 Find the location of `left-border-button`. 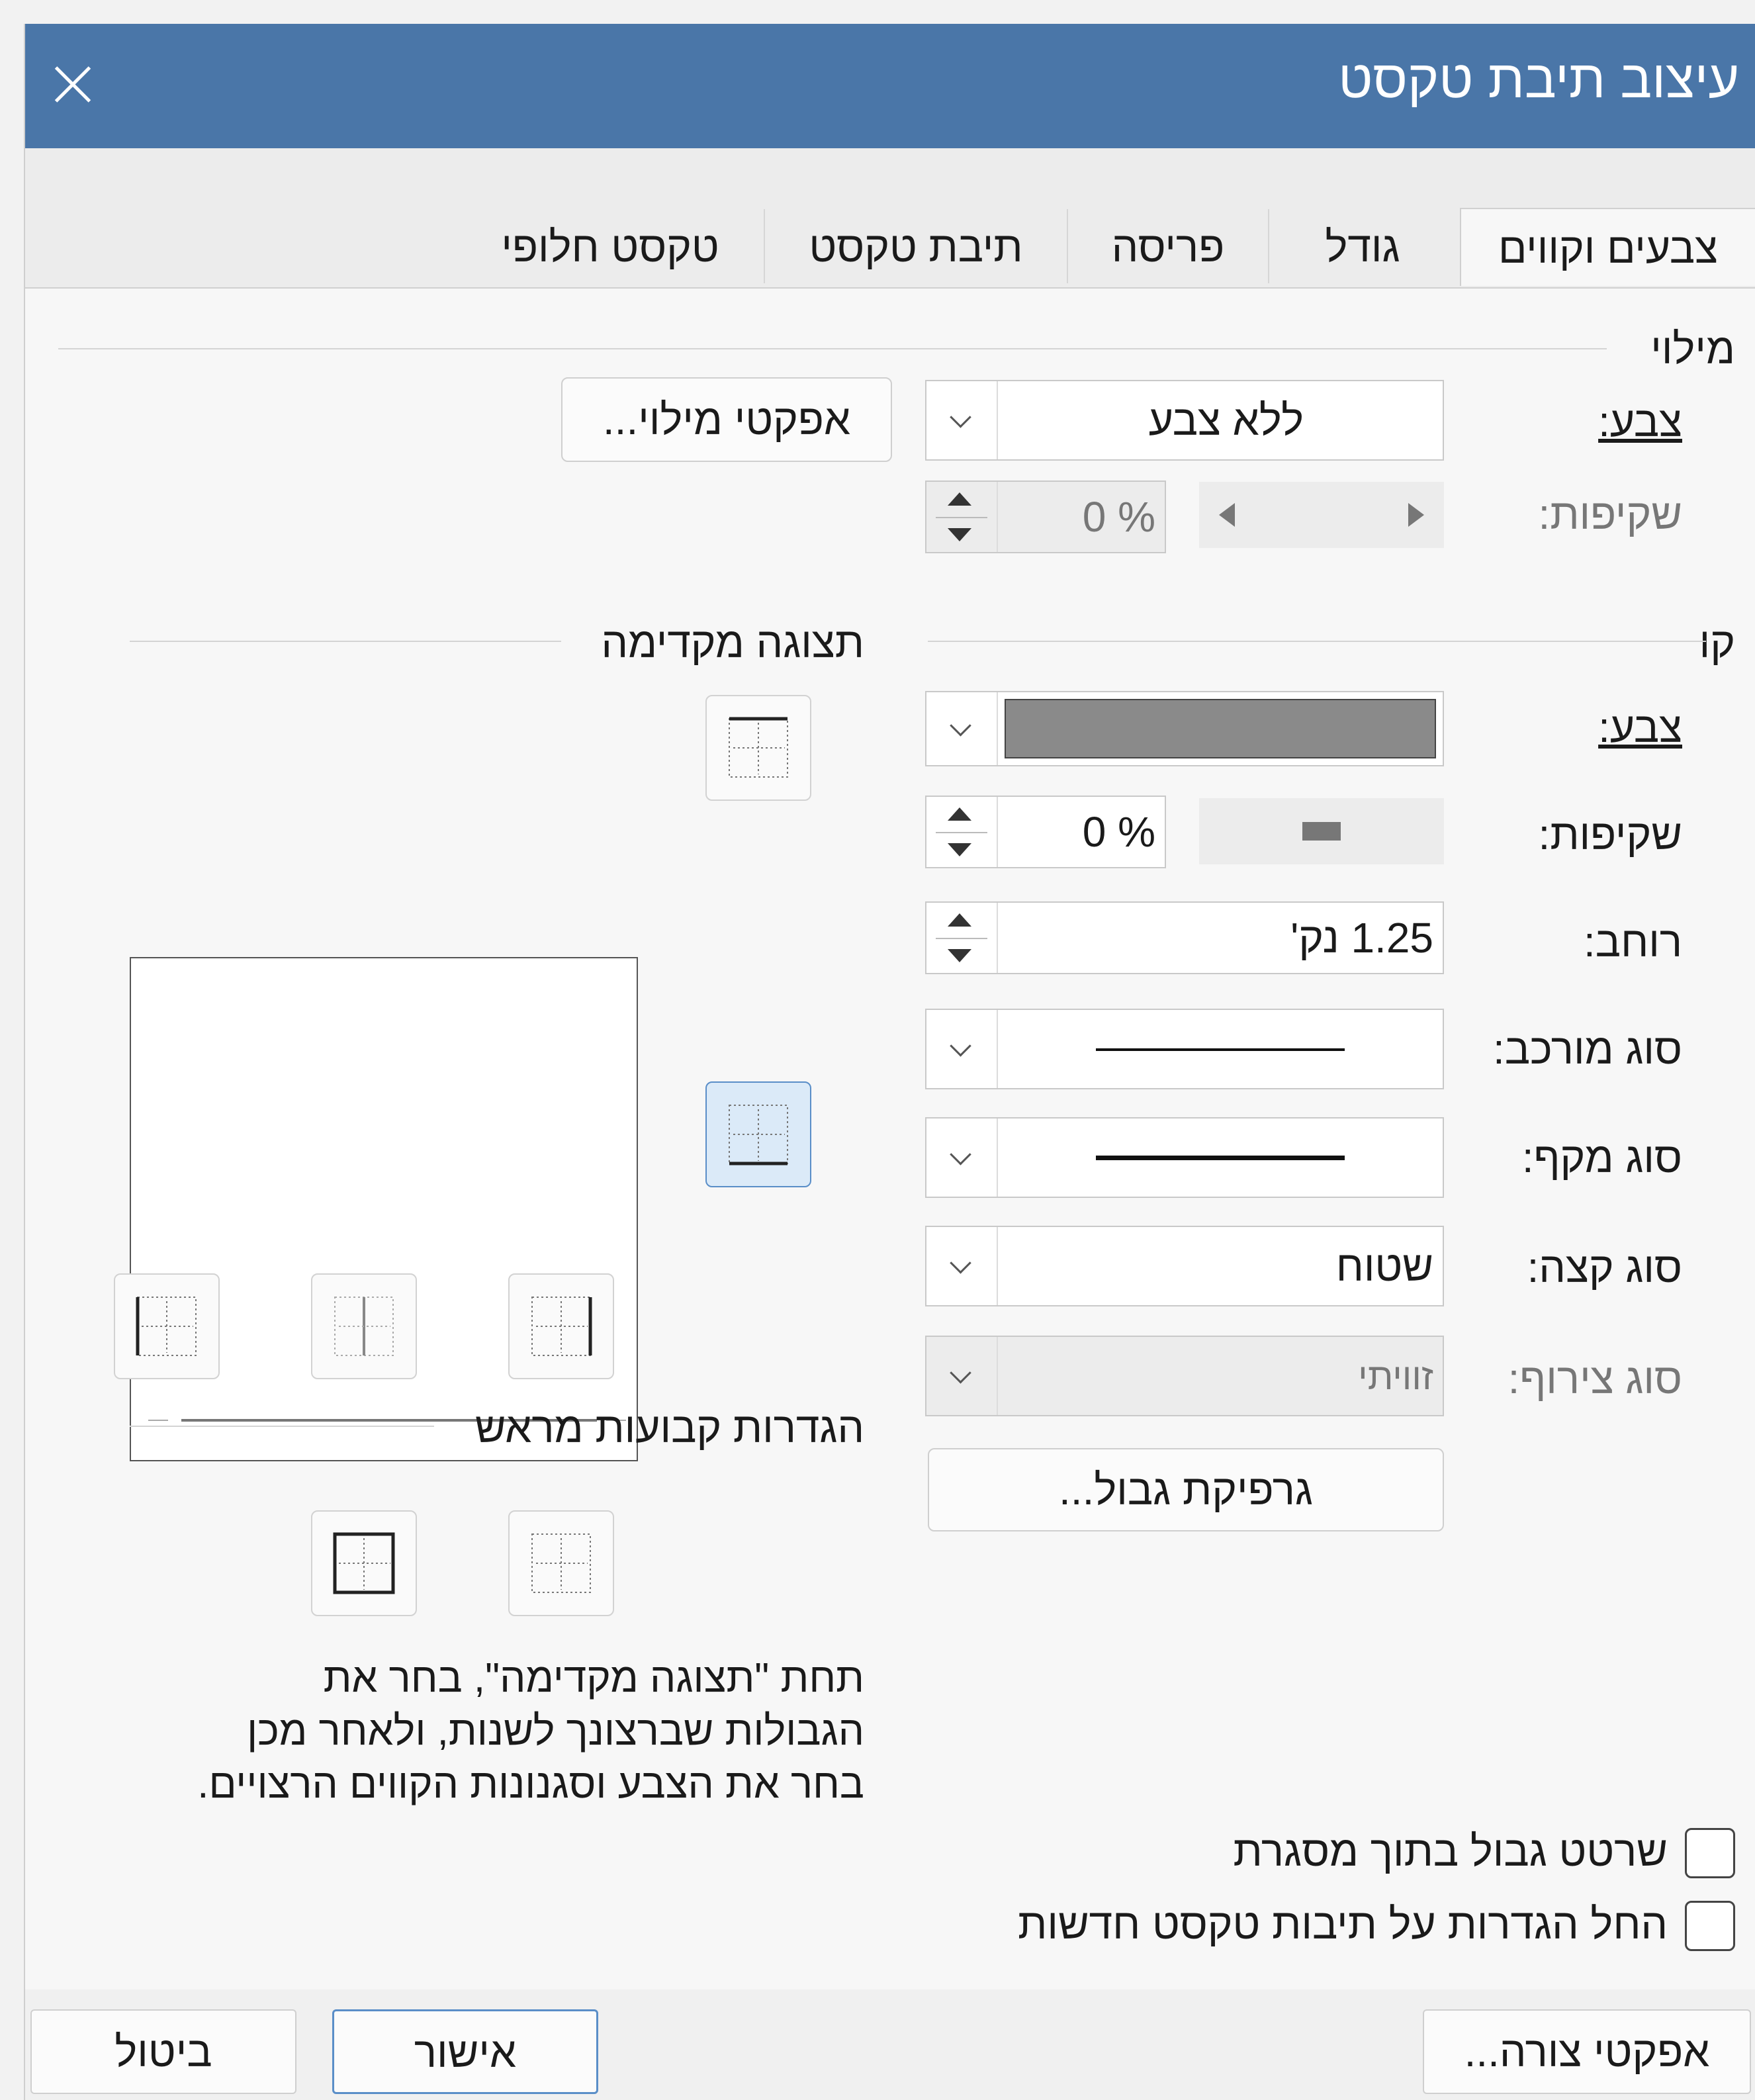

left-border-button is located at coordinates (167, 1326).